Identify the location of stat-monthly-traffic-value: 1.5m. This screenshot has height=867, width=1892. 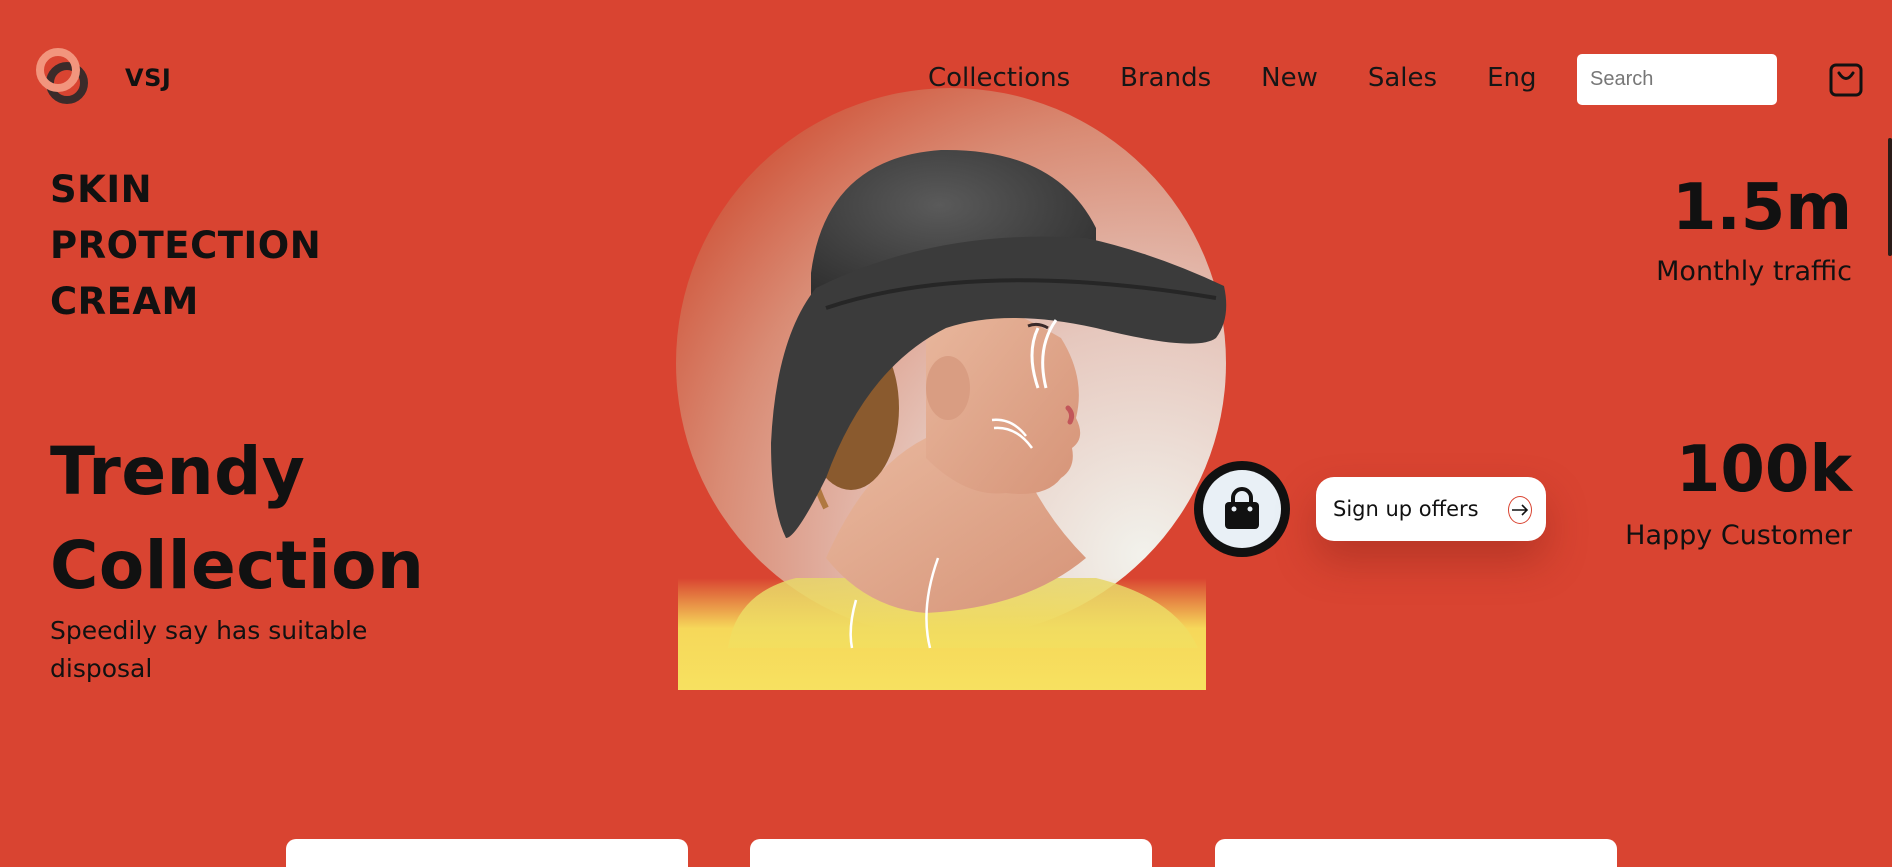
(1761, 208).